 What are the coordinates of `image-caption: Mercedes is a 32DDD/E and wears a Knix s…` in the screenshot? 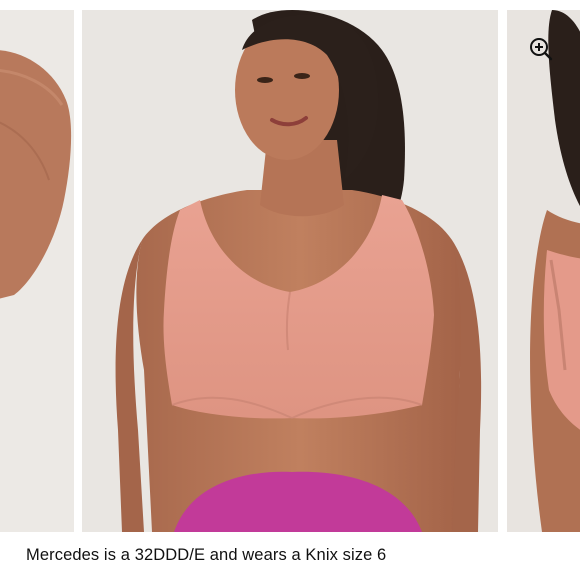 It's located at (206, 555).